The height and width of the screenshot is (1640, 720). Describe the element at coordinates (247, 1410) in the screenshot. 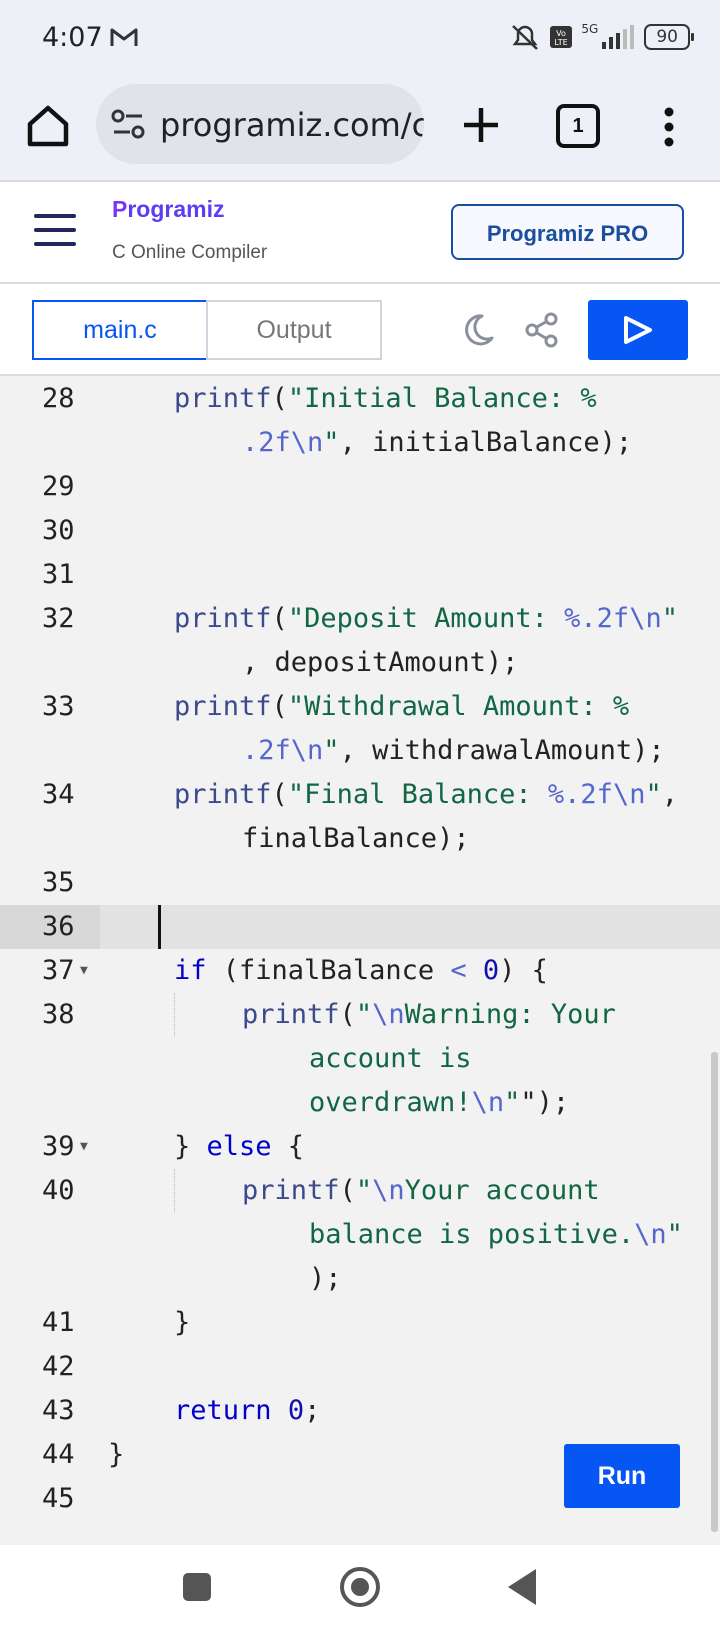

I see `code-text: return 0;` at that location.